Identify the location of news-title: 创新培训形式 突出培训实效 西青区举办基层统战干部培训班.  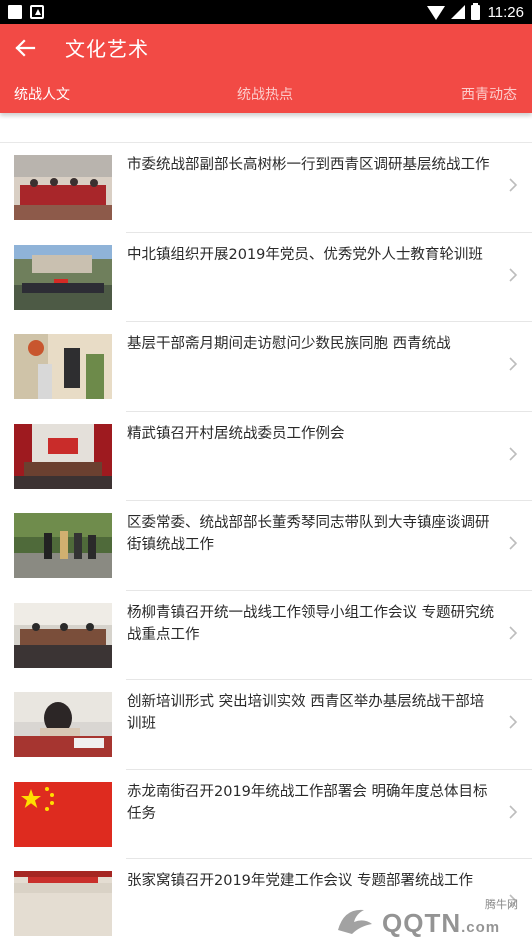
(306, 713).